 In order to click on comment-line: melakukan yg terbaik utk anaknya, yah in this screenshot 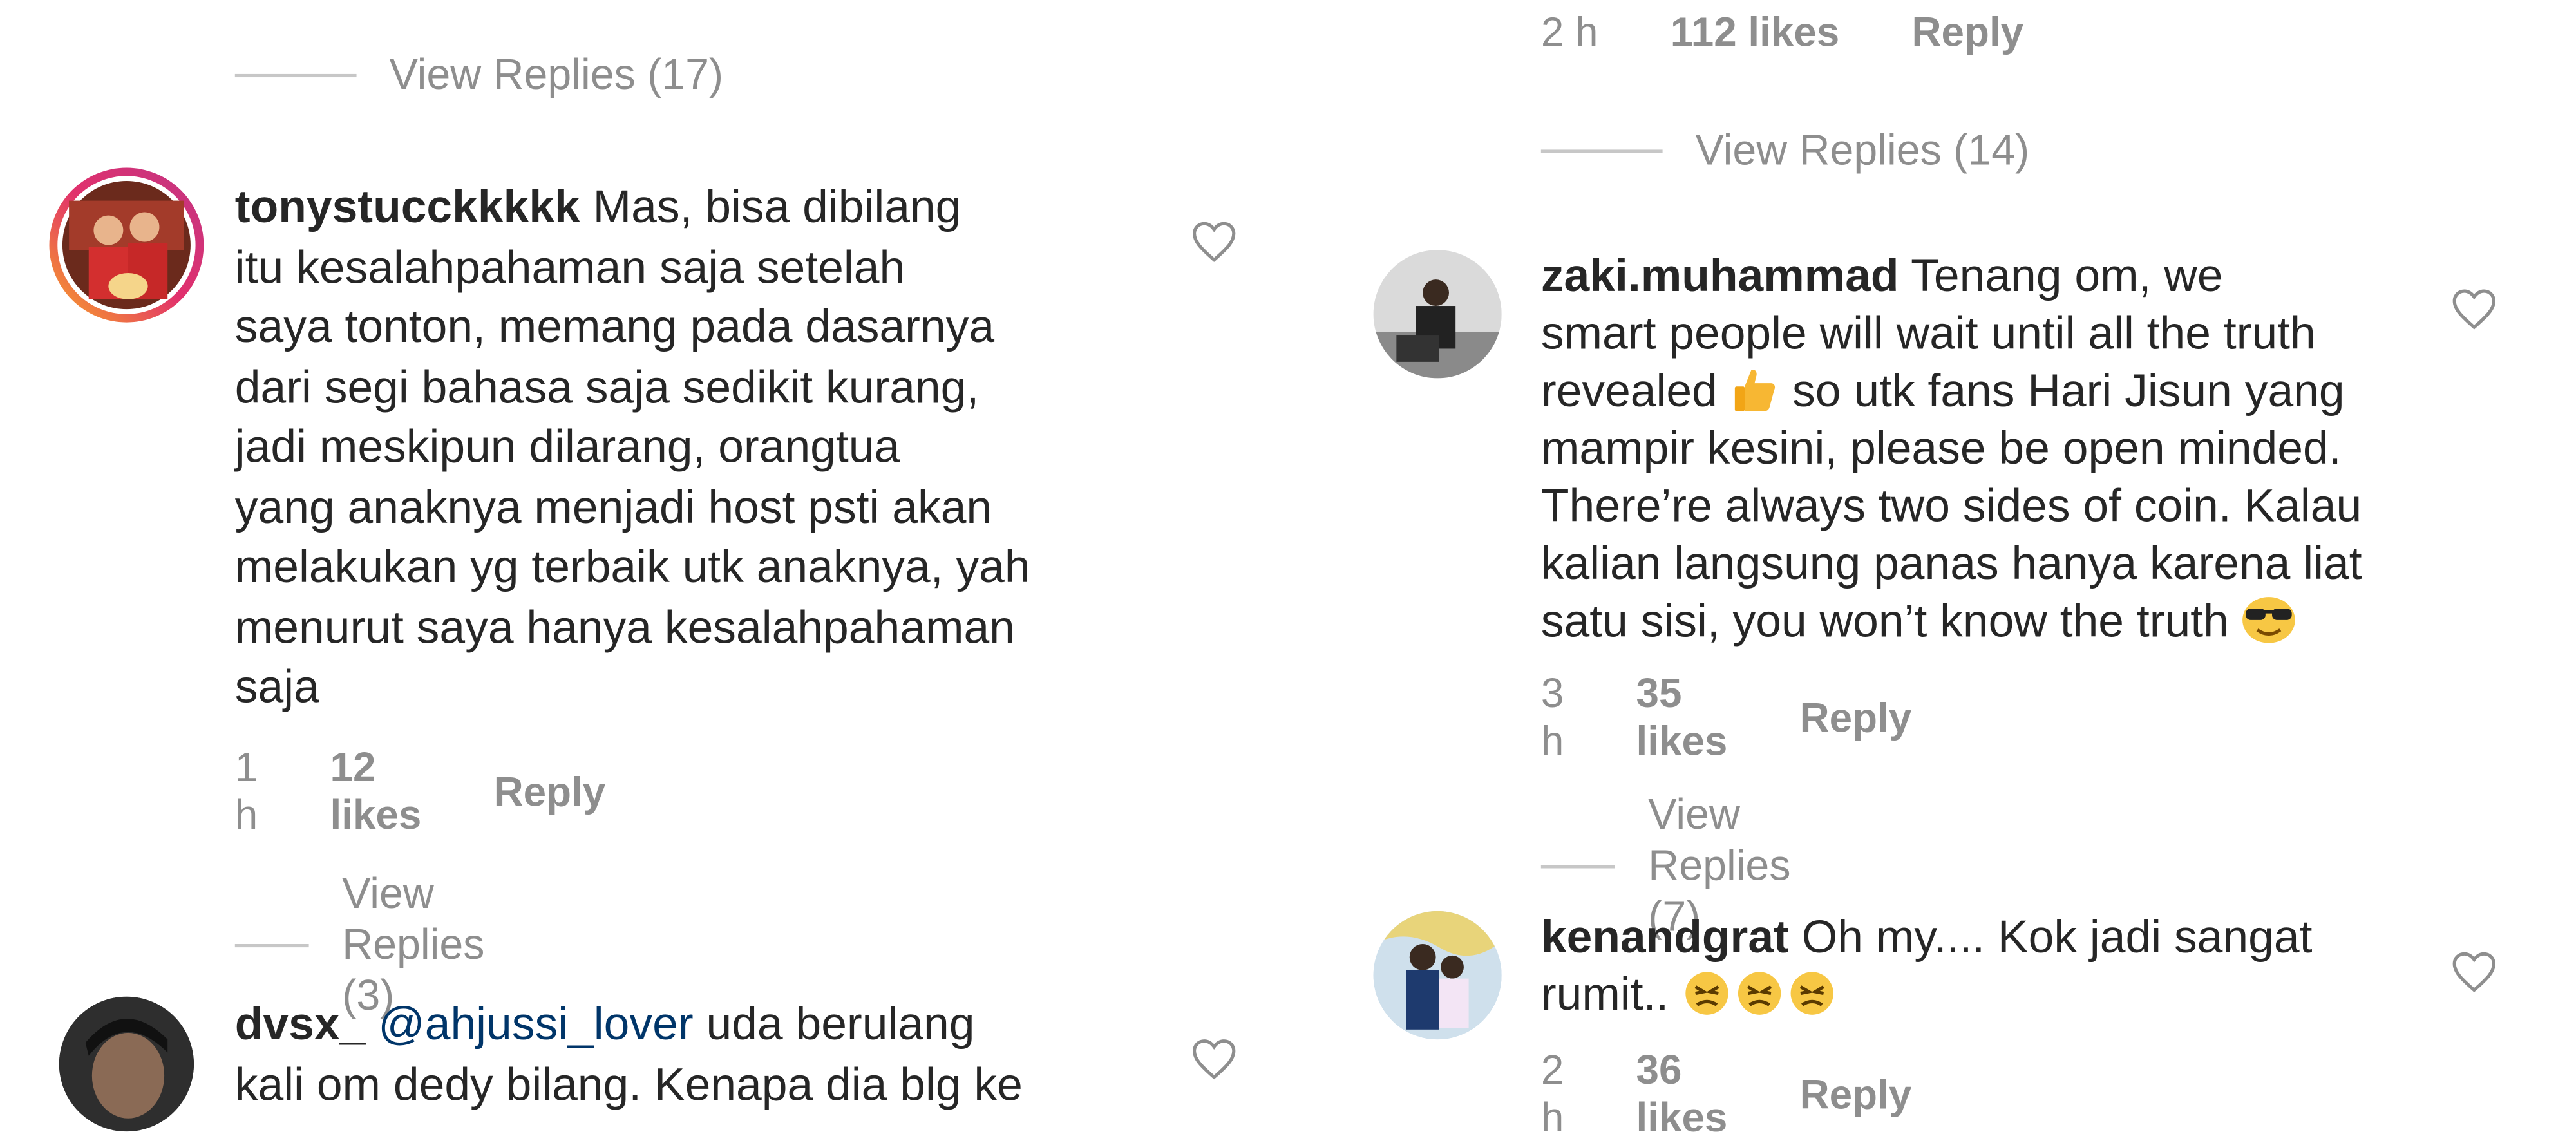, I will do `click(632, 566)`.